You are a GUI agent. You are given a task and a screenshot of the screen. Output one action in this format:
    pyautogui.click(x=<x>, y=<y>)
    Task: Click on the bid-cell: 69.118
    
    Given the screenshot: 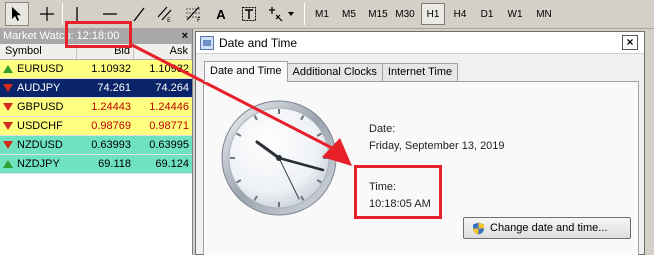 What is the action you would take?
    pyautogui.click(x=114, y=164)
    